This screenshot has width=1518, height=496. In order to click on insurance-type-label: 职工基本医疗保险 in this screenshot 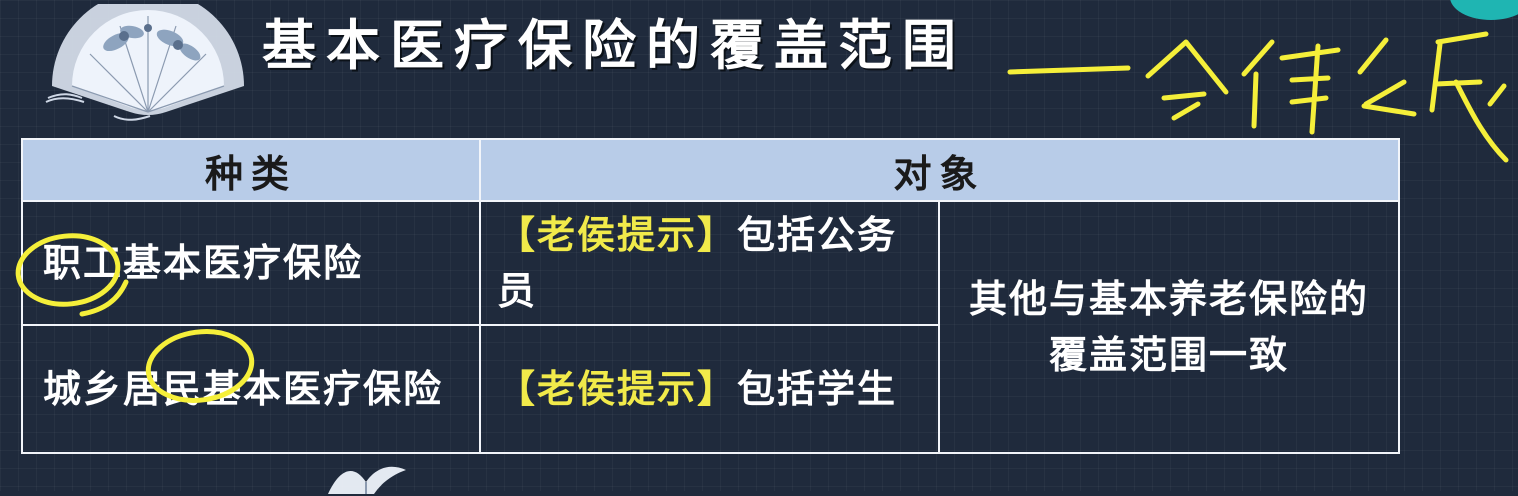, I will do `click(203, 263)`.